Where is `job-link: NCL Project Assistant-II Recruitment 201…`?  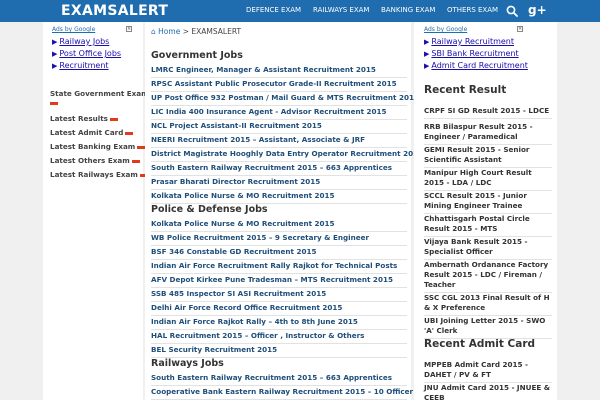
job-link: NCL Project Assistant-II Recruitment 201… is located at coordinates (279, 127).